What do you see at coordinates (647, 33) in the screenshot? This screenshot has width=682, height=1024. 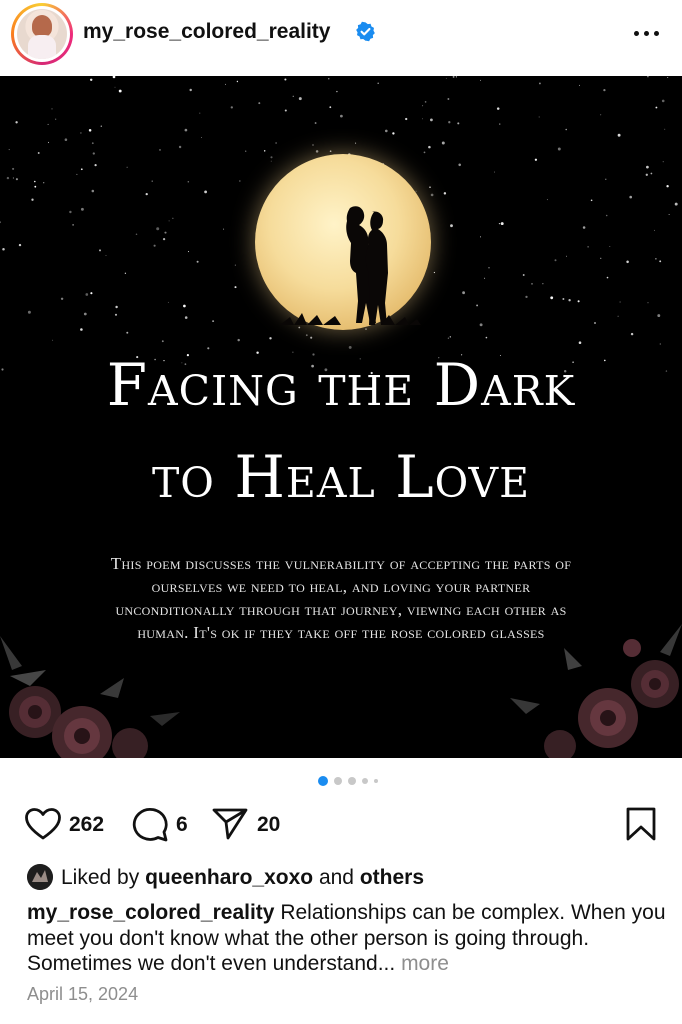 I see `more-options-ellipsis-icon` at bounding box center [647, 33].